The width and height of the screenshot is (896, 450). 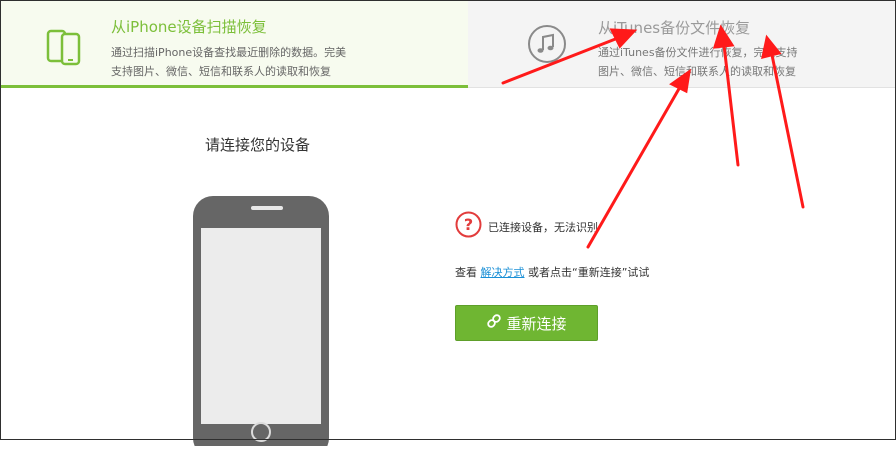 I want to click on help-suffix: 或者点击“重新连接”试试, so click(x=589, y=272).